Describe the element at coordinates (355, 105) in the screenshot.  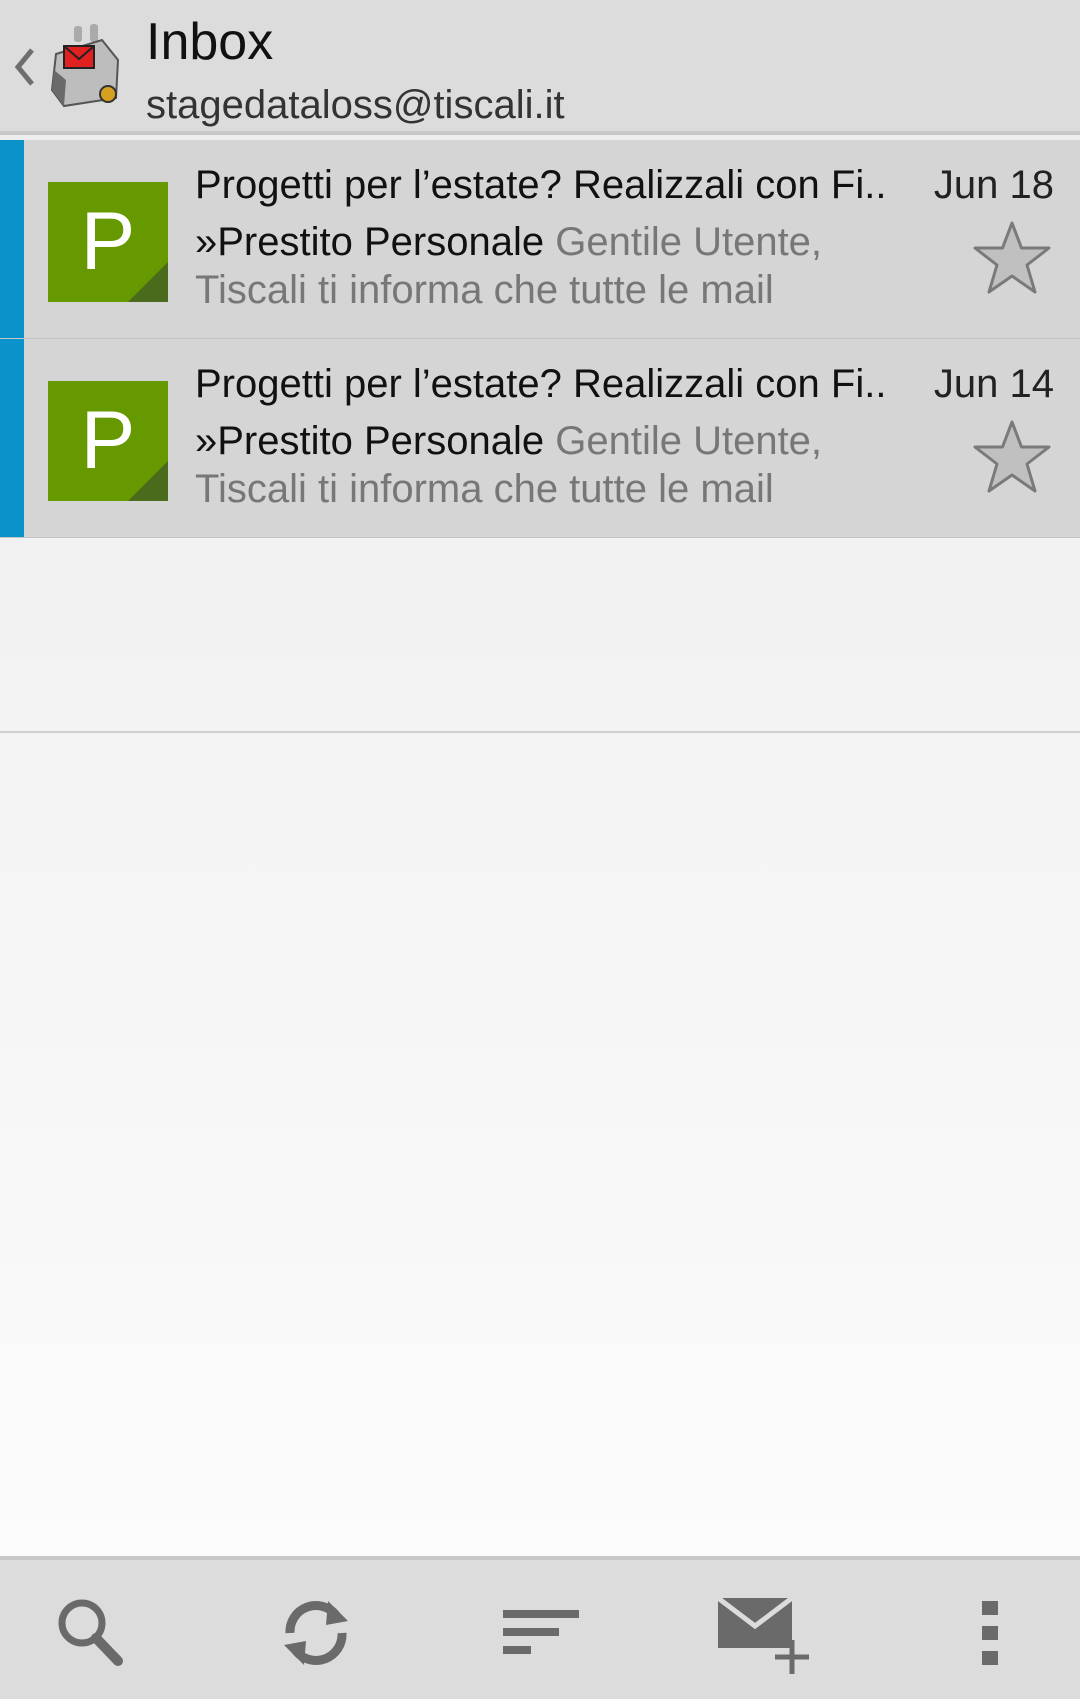
I see `account-address: stagedataloss@tiscali.it` at that location.